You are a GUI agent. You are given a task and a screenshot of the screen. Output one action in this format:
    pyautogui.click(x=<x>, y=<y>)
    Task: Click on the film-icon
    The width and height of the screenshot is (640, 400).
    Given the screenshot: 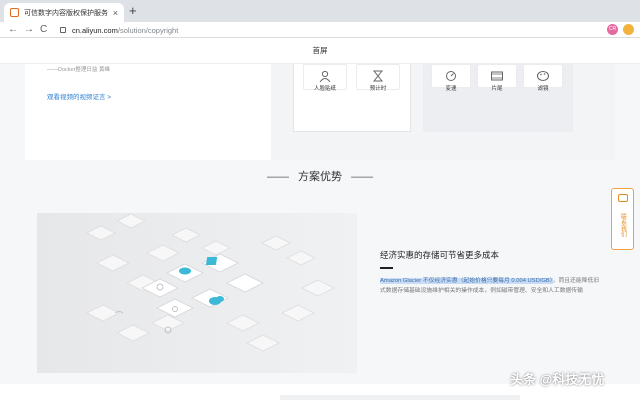 What is the action you would take?
    pyautogui.click(x=497, y=76)
    